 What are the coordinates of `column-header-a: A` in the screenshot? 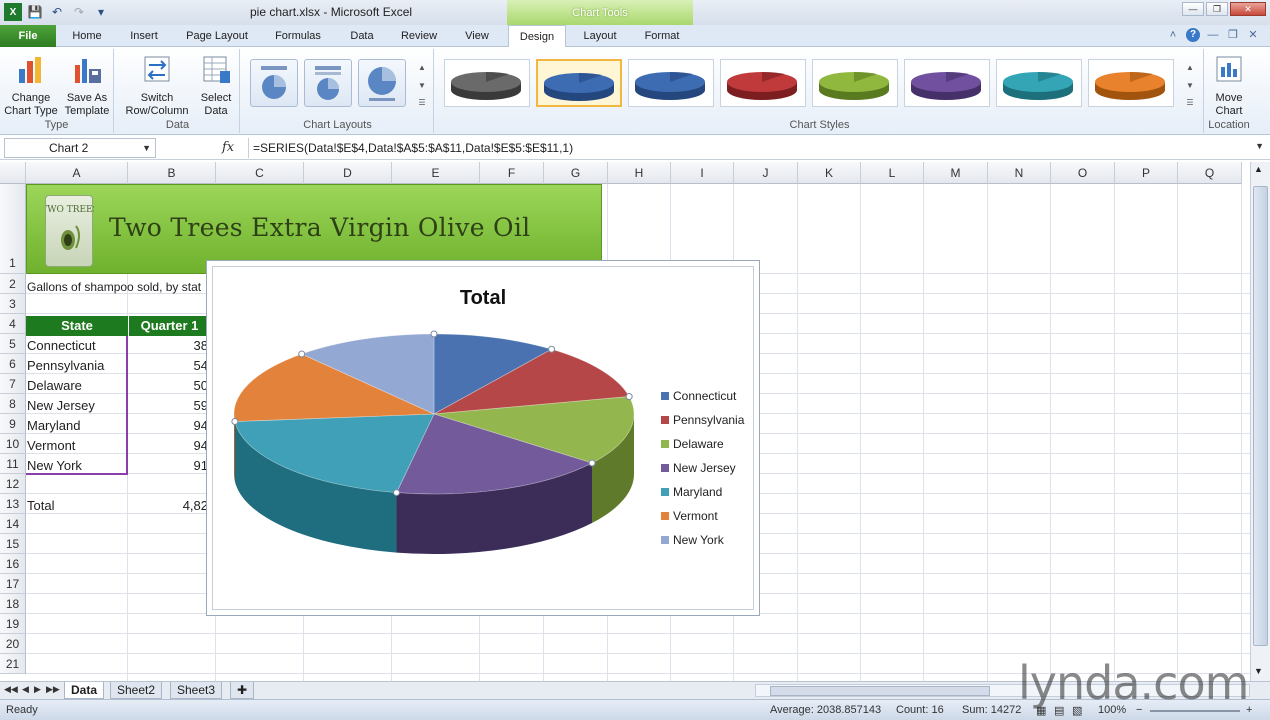 It's located at (77, 173).